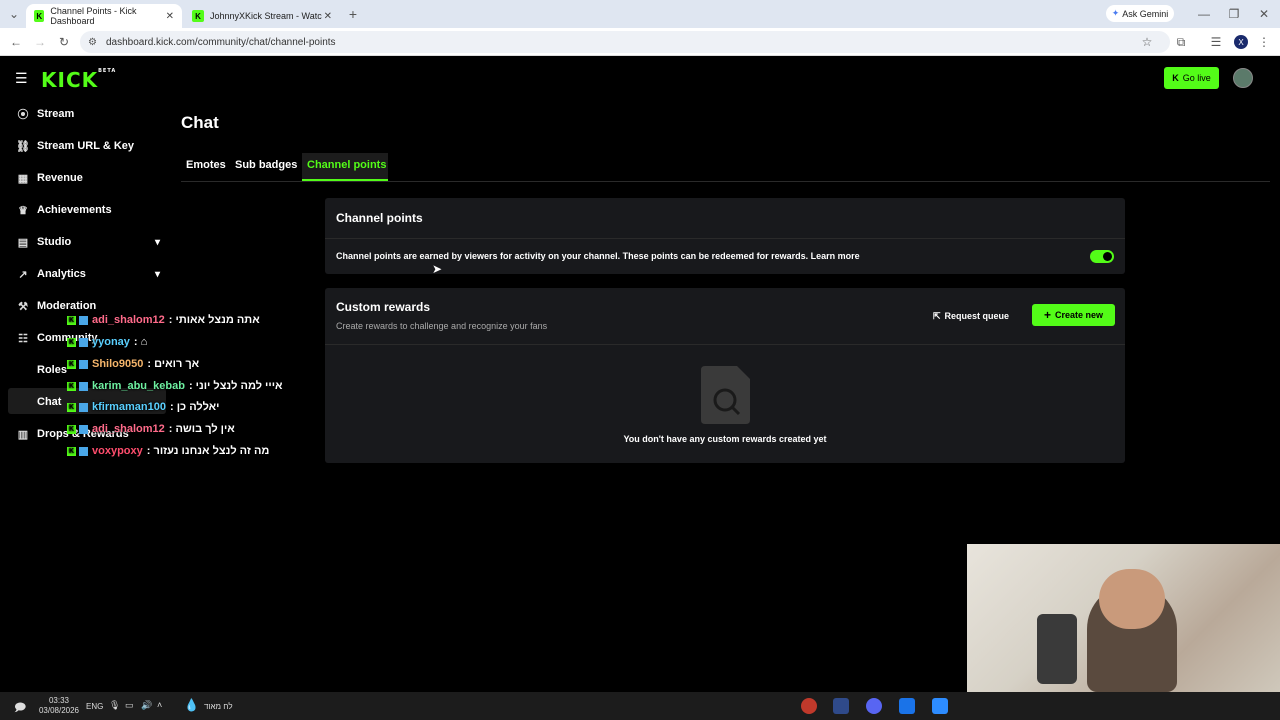  What do you see at coordinates (206, 165) in the screenshot?
I see `tab-emotes: Emotes` at bounding box center [206, 165].